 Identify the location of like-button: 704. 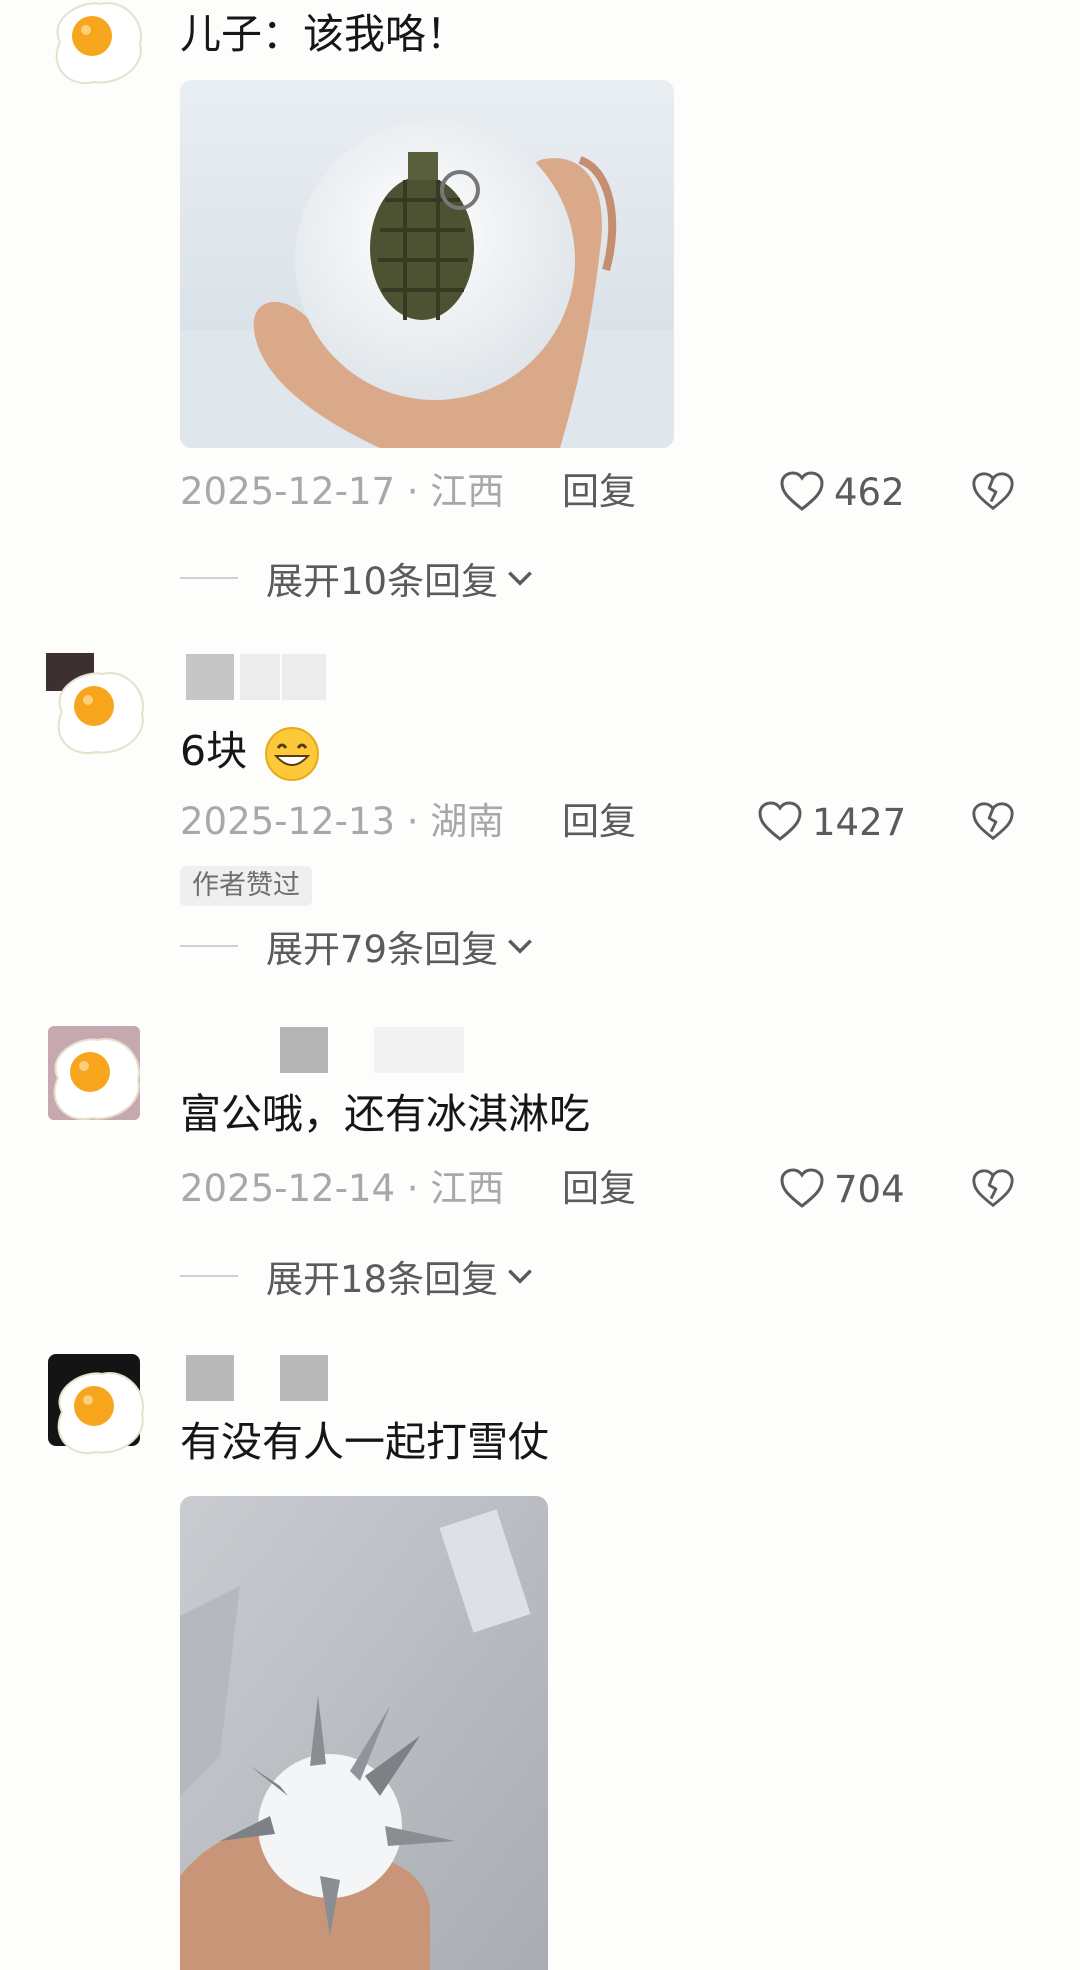
(841, 1189).